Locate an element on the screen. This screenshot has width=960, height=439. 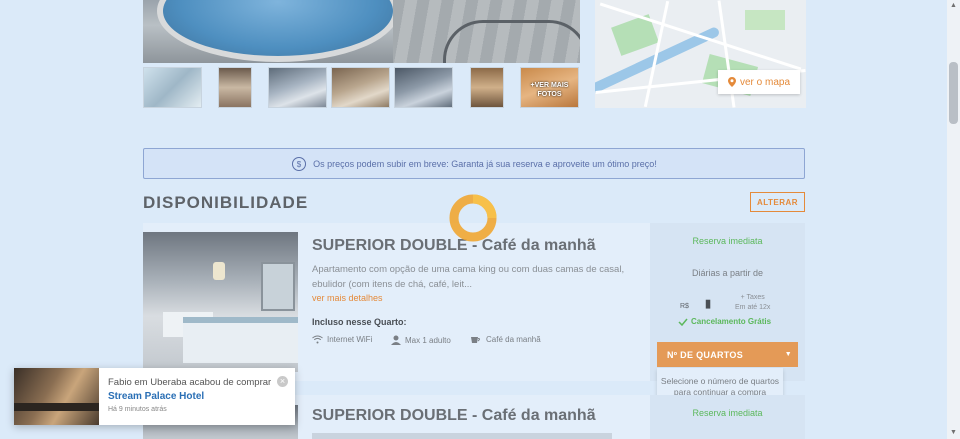
scroll-up-icon: ▲ is located at coordinates (953, 6).